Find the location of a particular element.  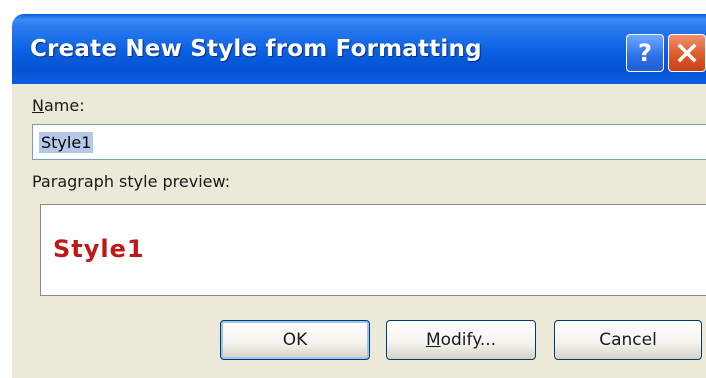

cancel-button: Cancel is located at coordinates (628, 340).